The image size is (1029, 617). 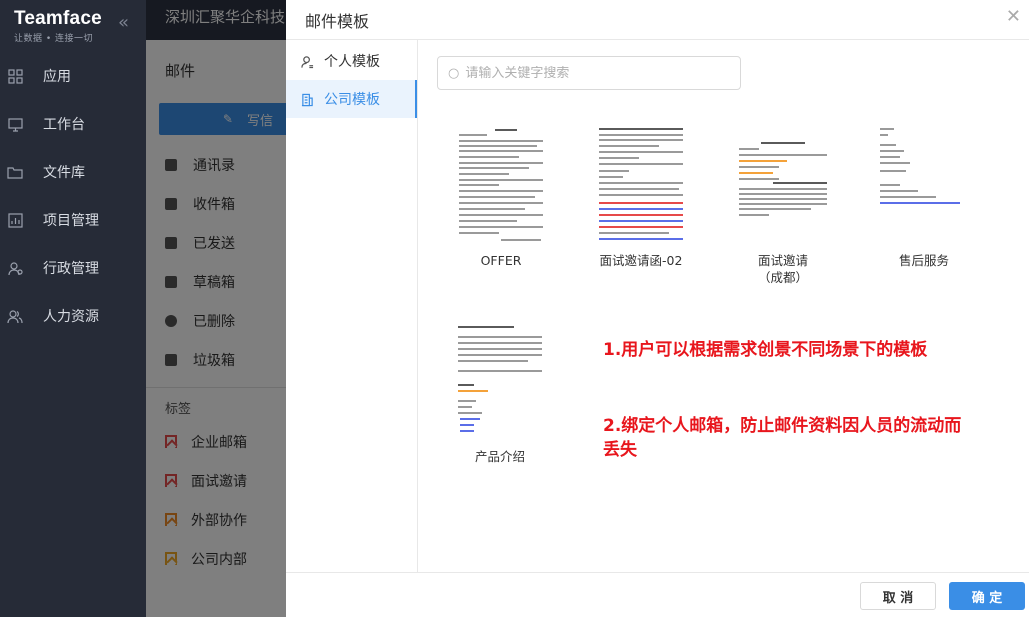 What do you see at coordinates (216, 308) in the screenshot?
I see `modal-backdrop` at bounding box center [216, 308].